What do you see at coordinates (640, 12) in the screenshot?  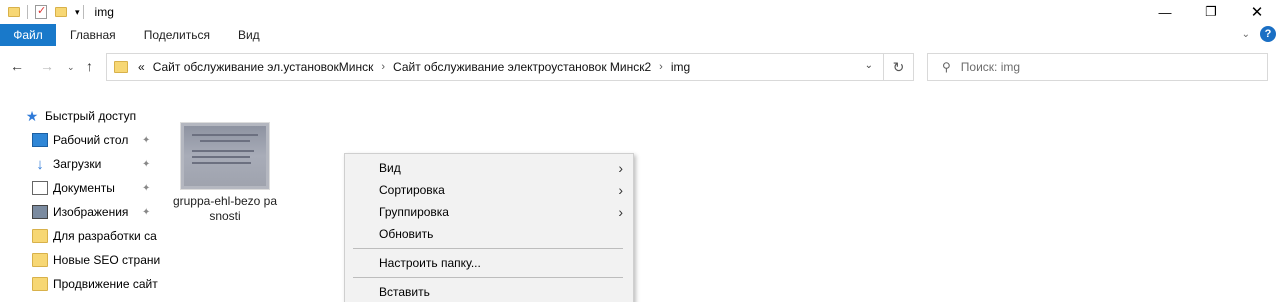 I see `title-bar: ▾ img — ❐ ✕` at bounding box center [640, 12].